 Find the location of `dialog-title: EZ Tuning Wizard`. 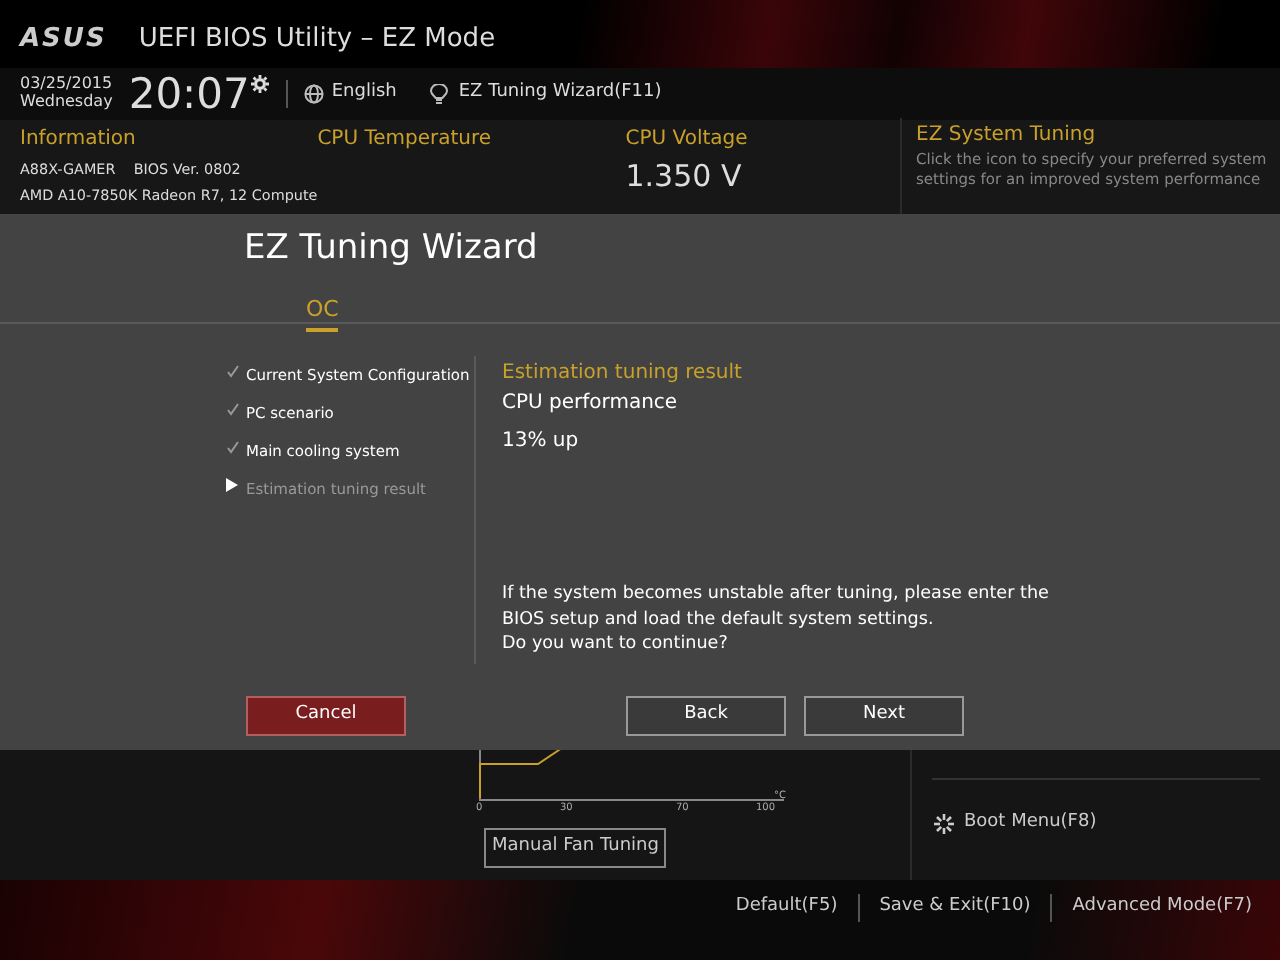

dialog-title: EZ Tuning Wizard is located at coordinates (391, 249).